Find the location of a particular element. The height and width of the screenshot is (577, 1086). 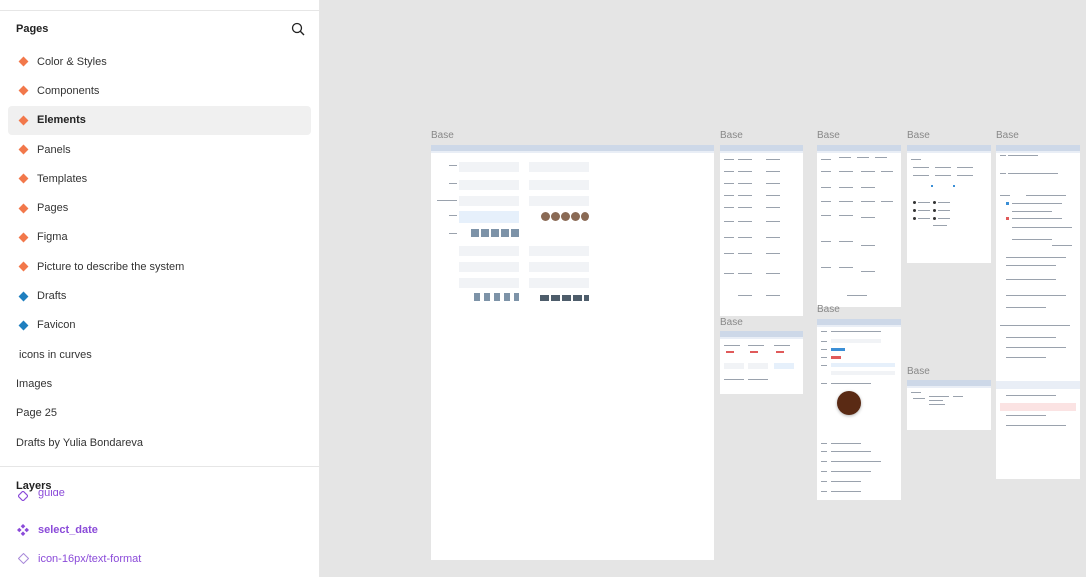

frame-tooltip is located at coordinates (949, 405).